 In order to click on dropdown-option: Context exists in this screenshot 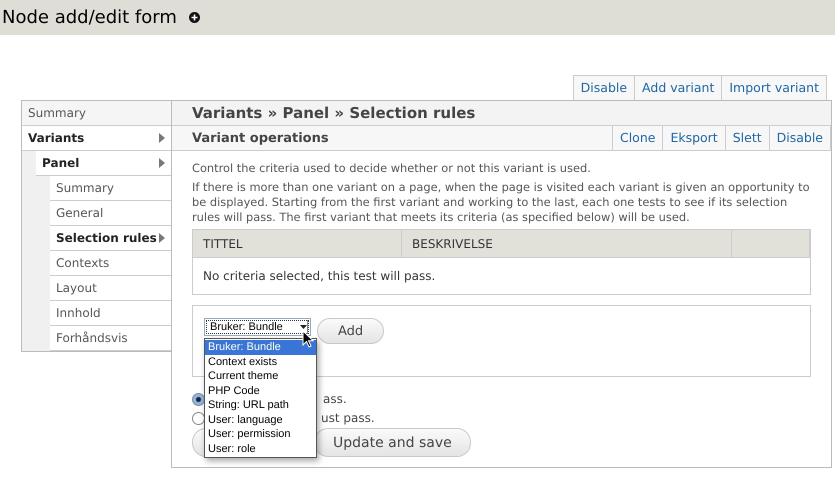, I will do `click(260, 361)`.